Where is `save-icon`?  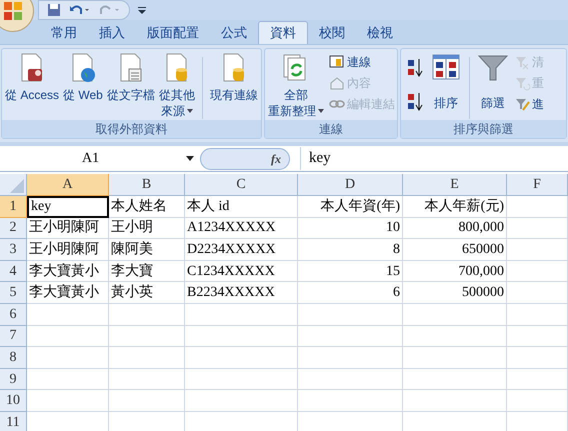
save-icon is located at coordinates (54, 10).